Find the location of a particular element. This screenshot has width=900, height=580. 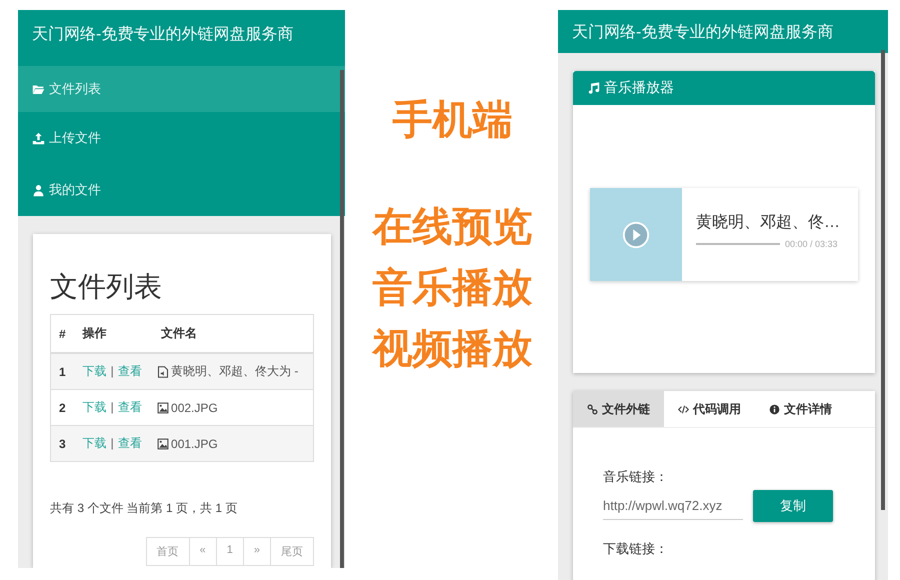

folder-icon is located at coordinates (38, 89).